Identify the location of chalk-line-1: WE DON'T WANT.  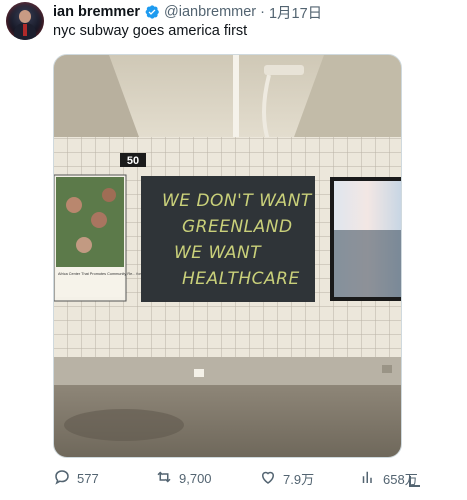
(237, 201).